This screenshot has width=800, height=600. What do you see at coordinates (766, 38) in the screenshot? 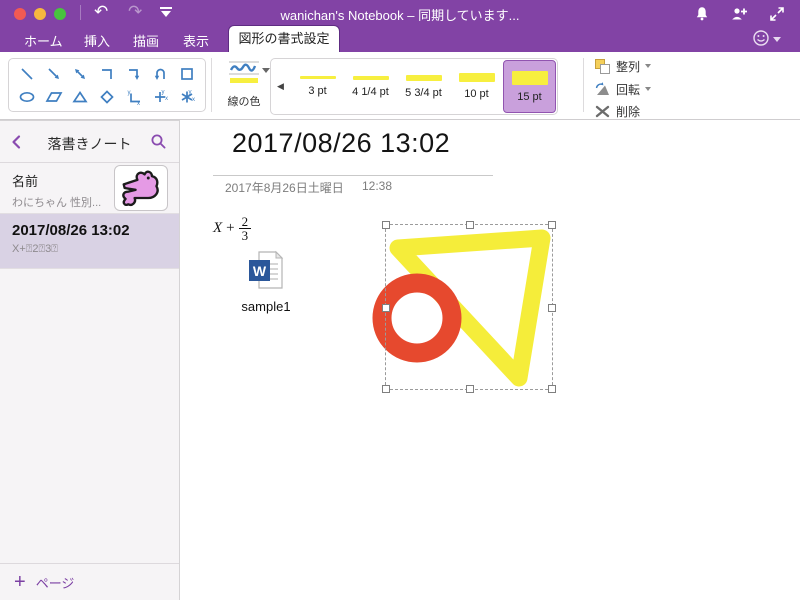
I see `feedback-smiley-button` at bounding box center [766, 38].